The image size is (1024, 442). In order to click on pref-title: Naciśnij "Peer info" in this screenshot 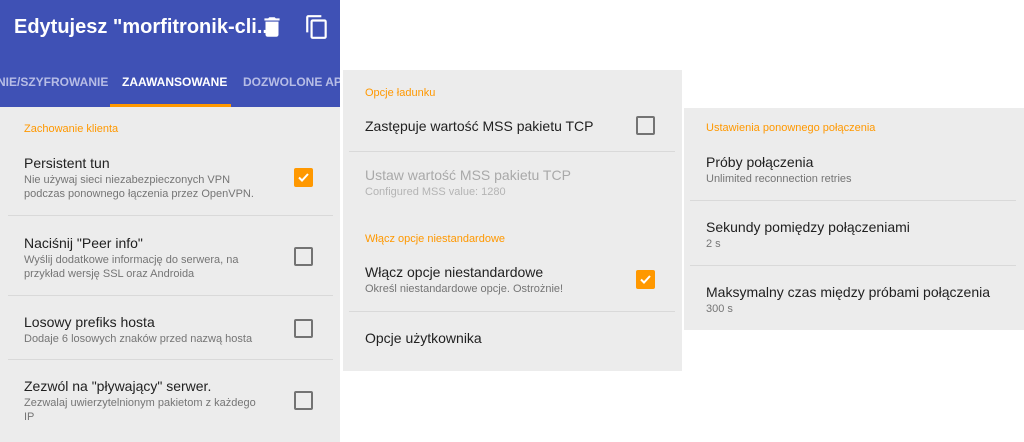, I will do `click(83, 243)`.